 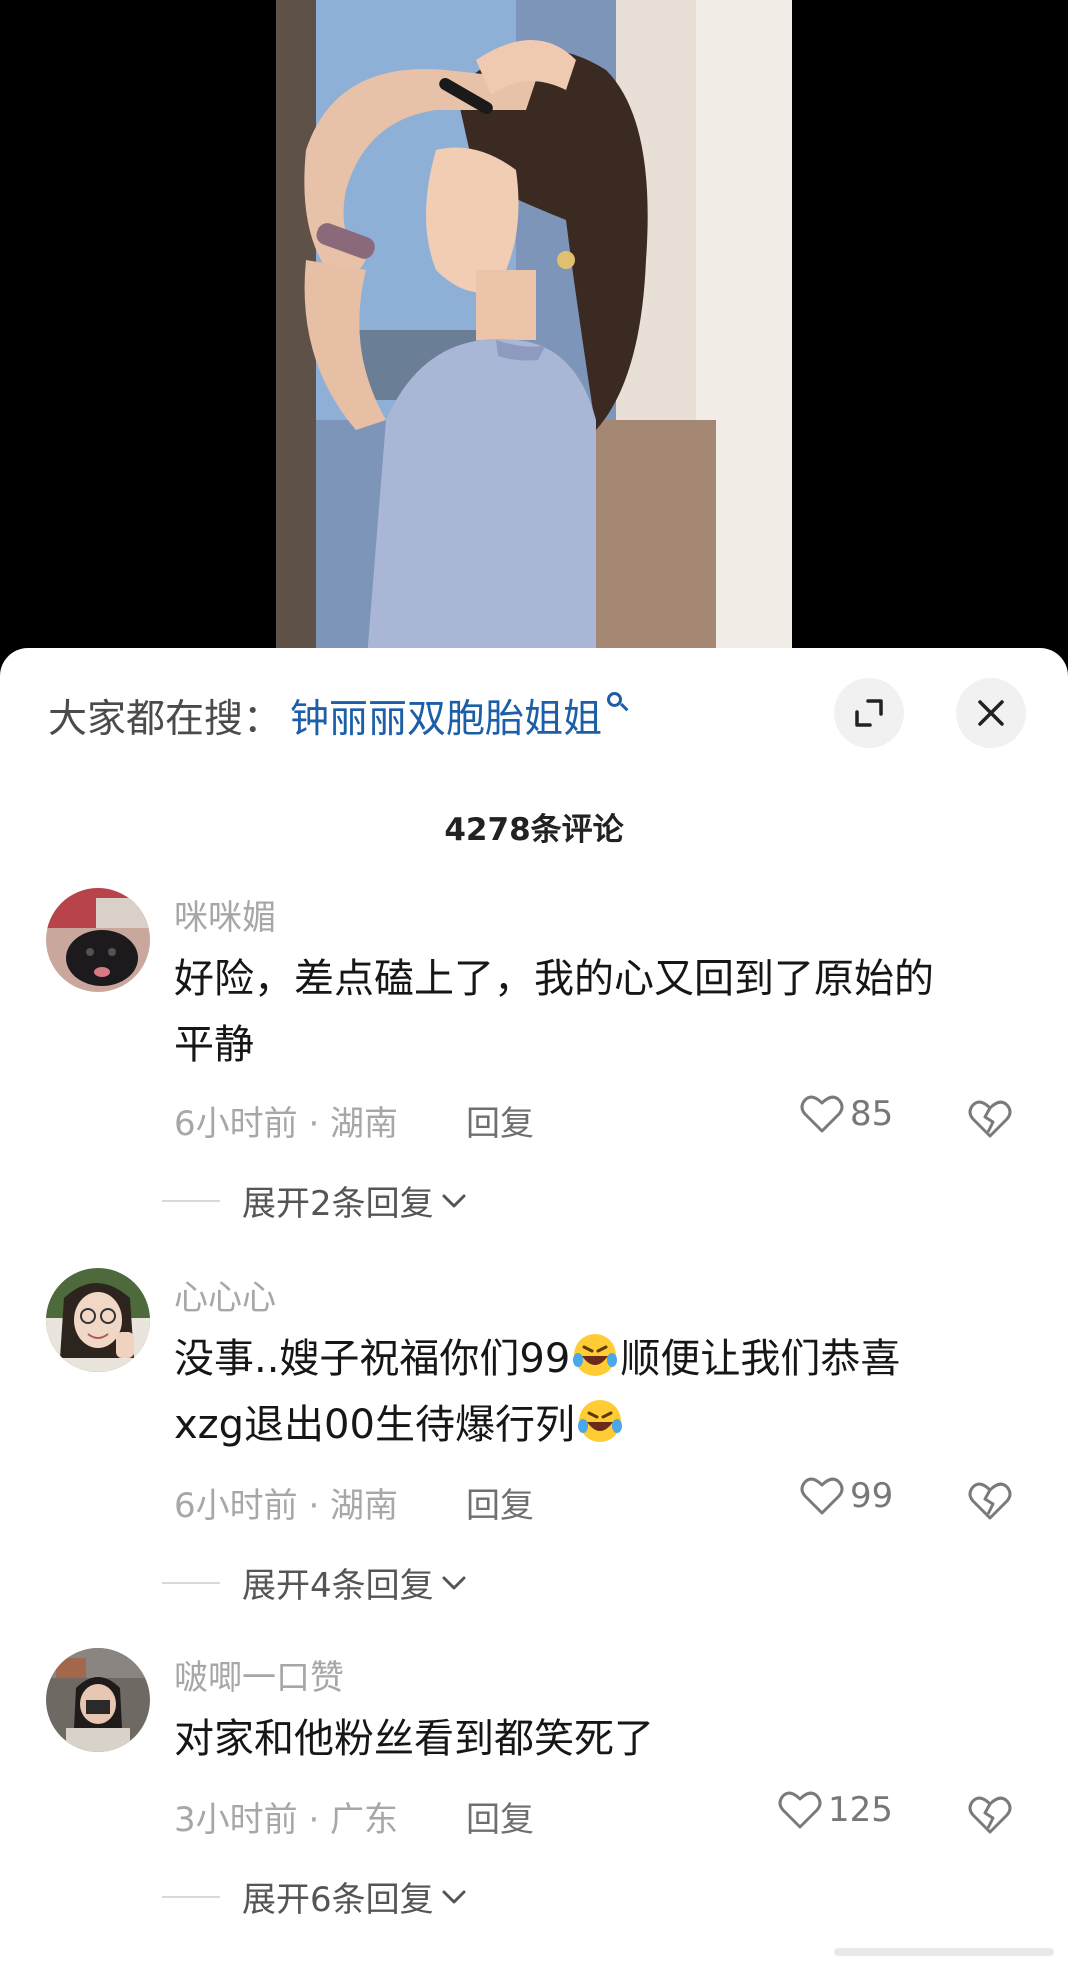 I want to click on comment-text-segment: xzg退出00生待爆行列, so click(x=374, y=1425).